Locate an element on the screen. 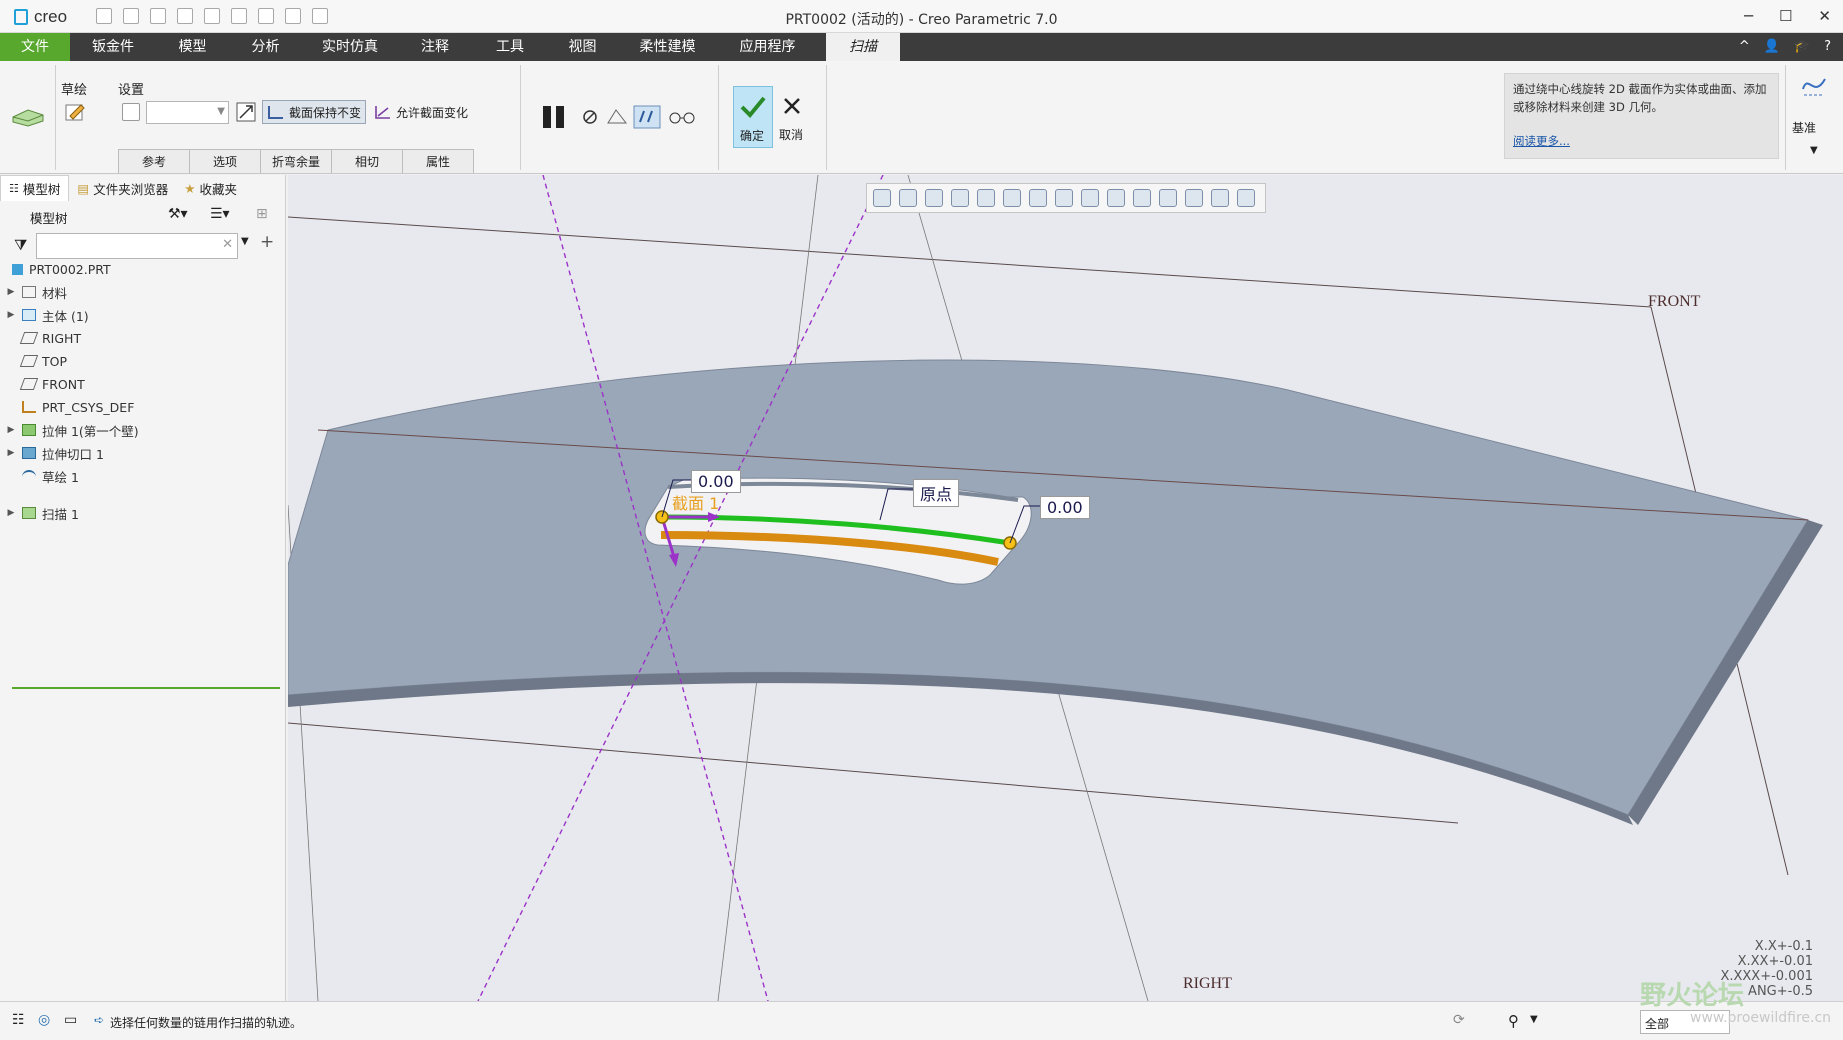 Image resolution: width=1843 pixels, height=1040 pixels. undo-icon is located at coordinates (185, 16).